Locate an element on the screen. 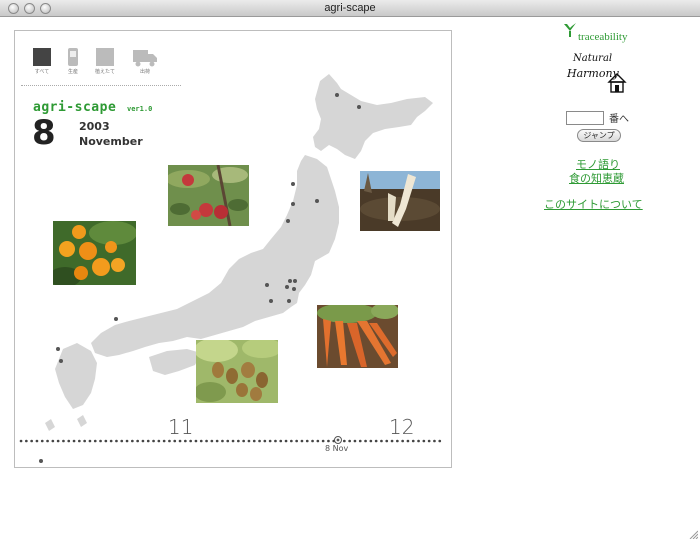  daikon-image is located at coordinates (400, 201).